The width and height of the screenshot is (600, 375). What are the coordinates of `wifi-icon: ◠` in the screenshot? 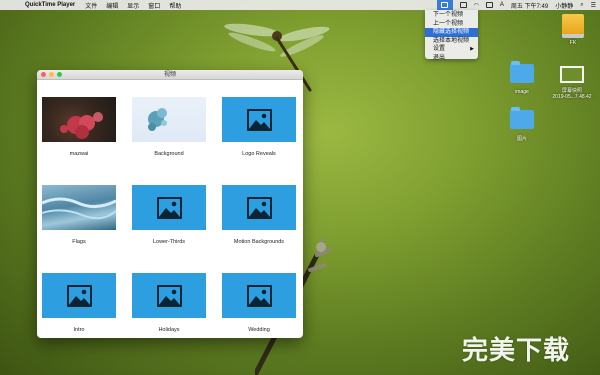 It's located at (476, 5).